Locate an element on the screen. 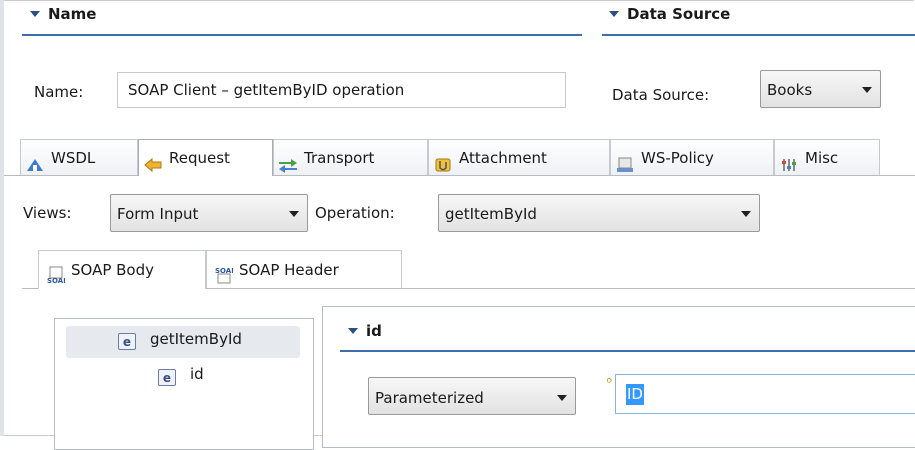 The height and width of the screenshot is (450, 915). key-icon: ⚪ is located at coordinates (609, 381).